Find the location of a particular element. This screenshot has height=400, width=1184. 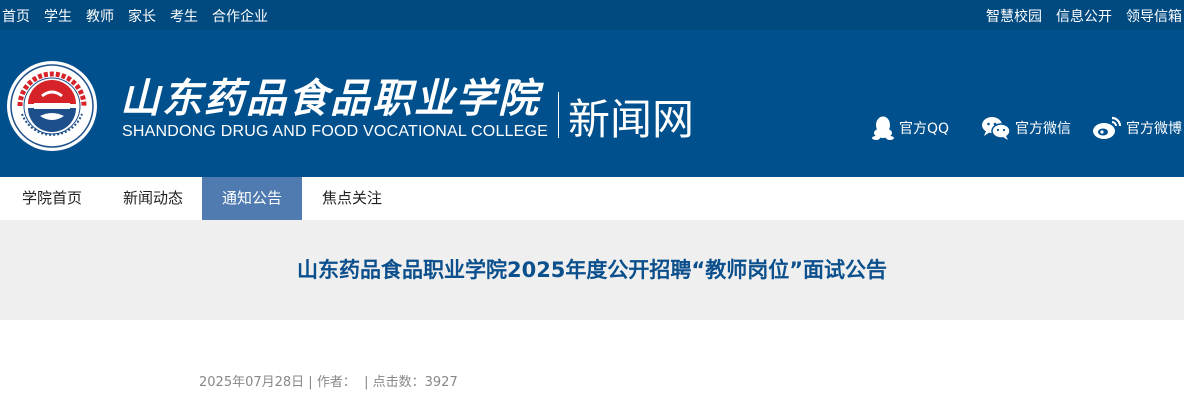

college-logo-icon is located at coordinates (52, 106).